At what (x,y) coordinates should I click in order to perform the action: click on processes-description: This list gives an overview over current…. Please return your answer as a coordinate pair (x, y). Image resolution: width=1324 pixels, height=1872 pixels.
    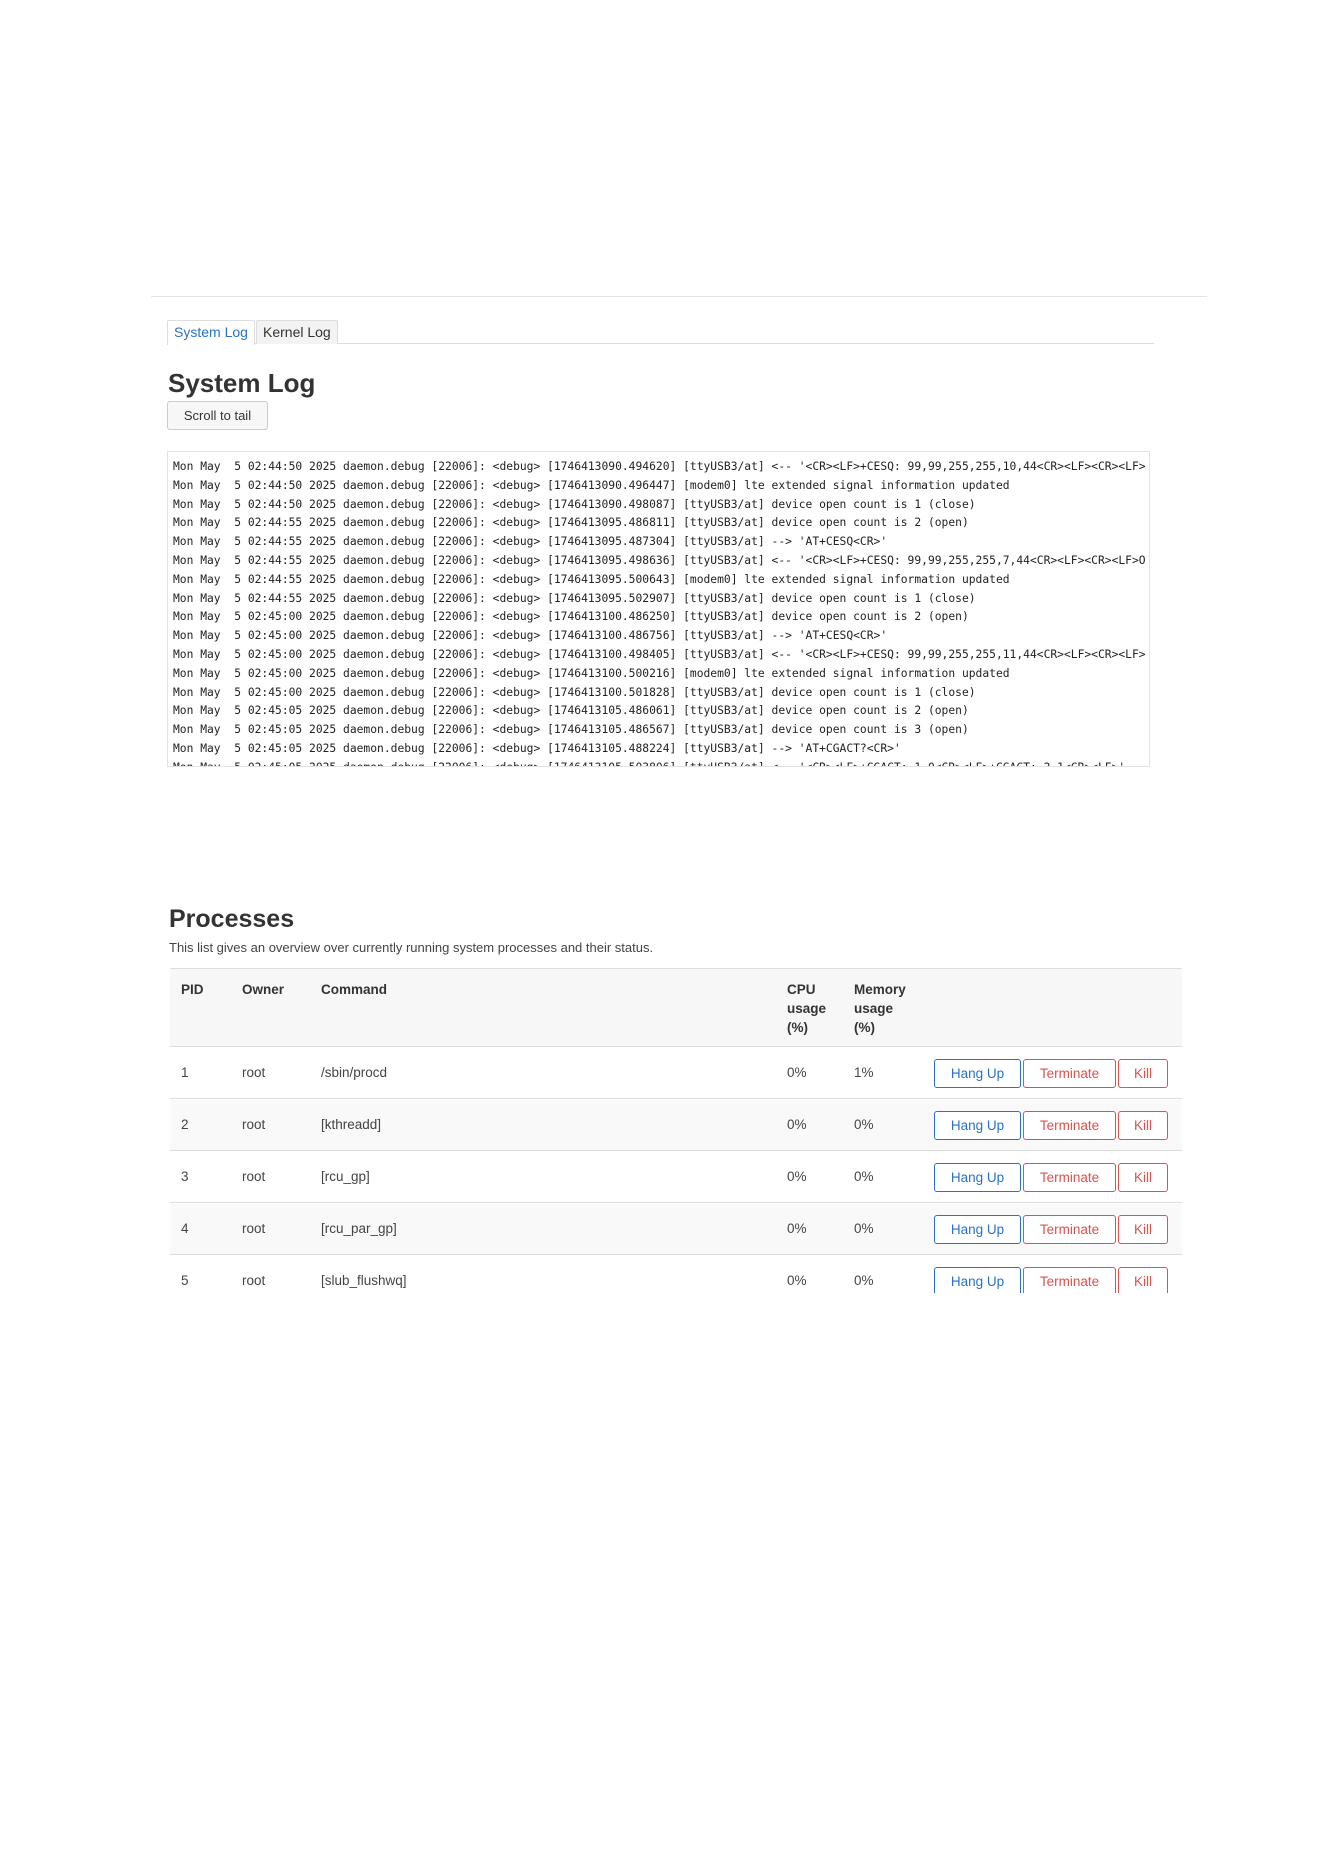
    Looking at the image, I should click on (411, 947).